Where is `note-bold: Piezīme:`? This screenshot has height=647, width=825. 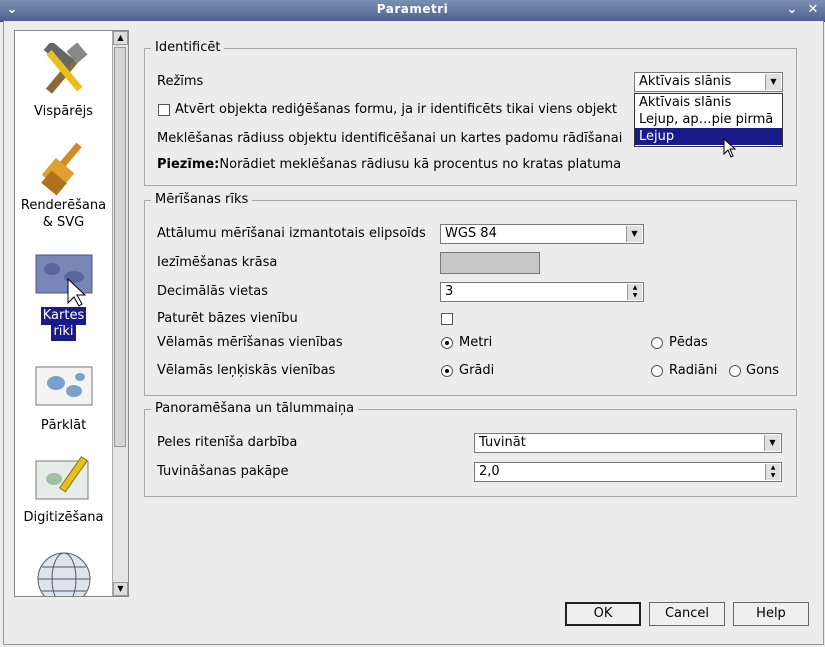 note-bold: Piezīme: is located at coordinates (188, 164).